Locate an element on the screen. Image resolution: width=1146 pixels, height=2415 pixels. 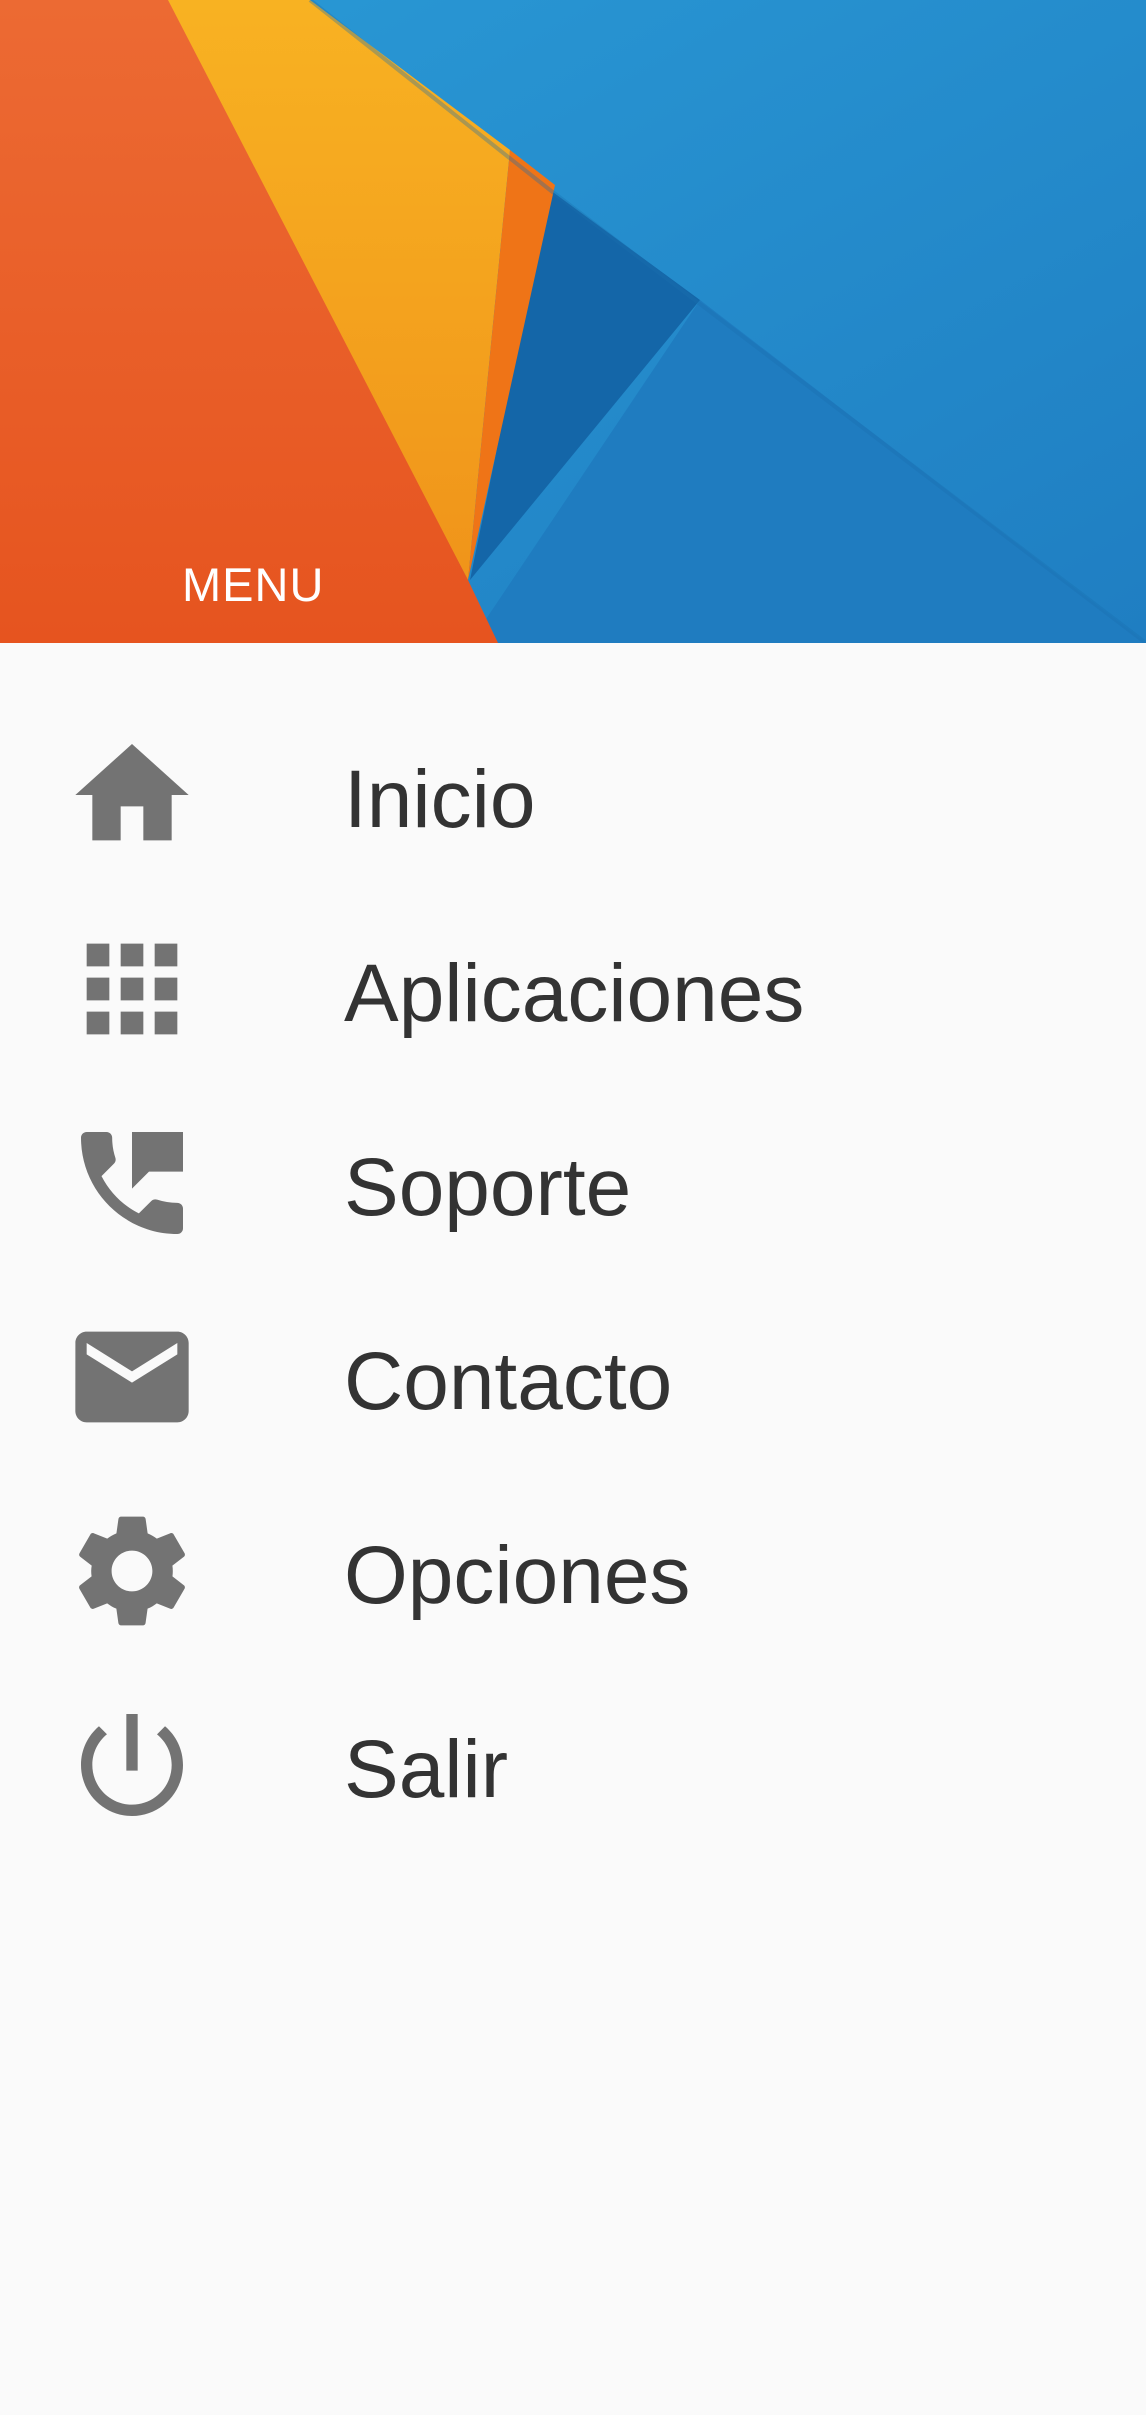
apps-grid-icon is located at coordinates (132, 989).